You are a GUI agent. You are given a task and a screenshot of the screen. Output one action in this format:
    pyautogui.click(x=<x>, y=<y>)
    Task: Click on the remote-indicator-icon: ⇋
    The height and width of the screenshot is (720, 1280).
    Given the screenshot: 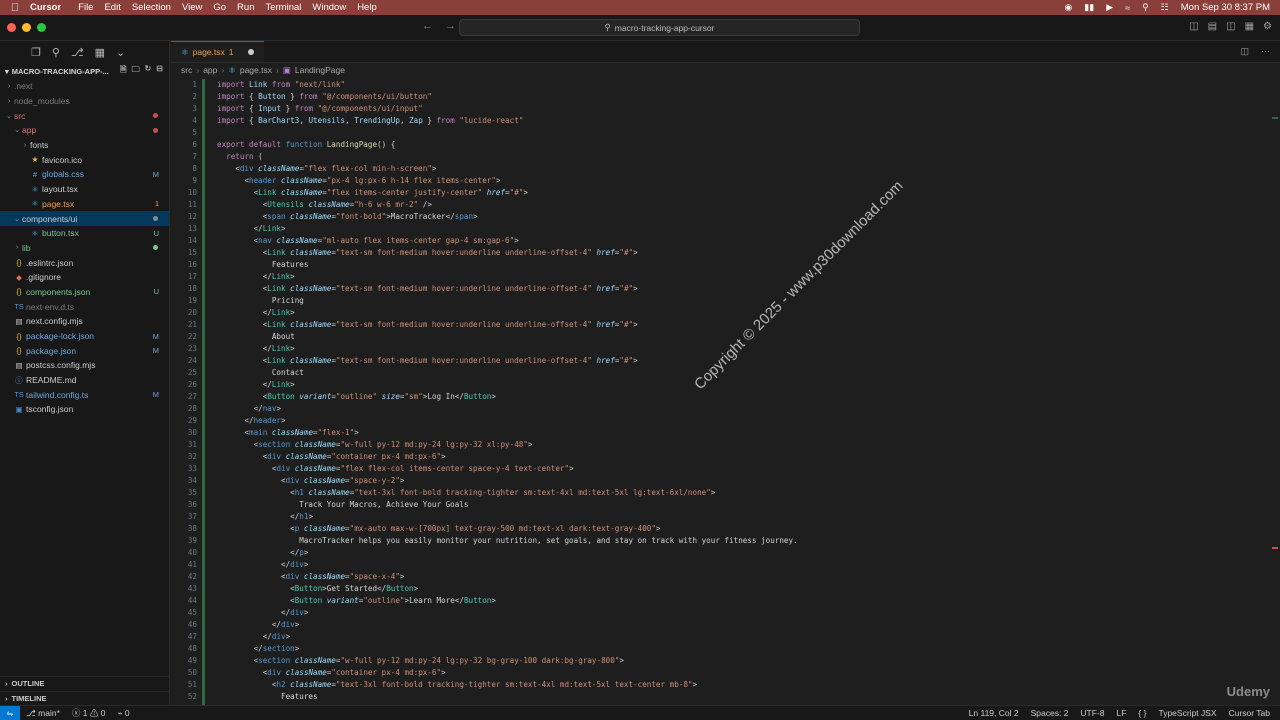 What is the action you would take?
    pyautogui.click(x=10, y=712)
    